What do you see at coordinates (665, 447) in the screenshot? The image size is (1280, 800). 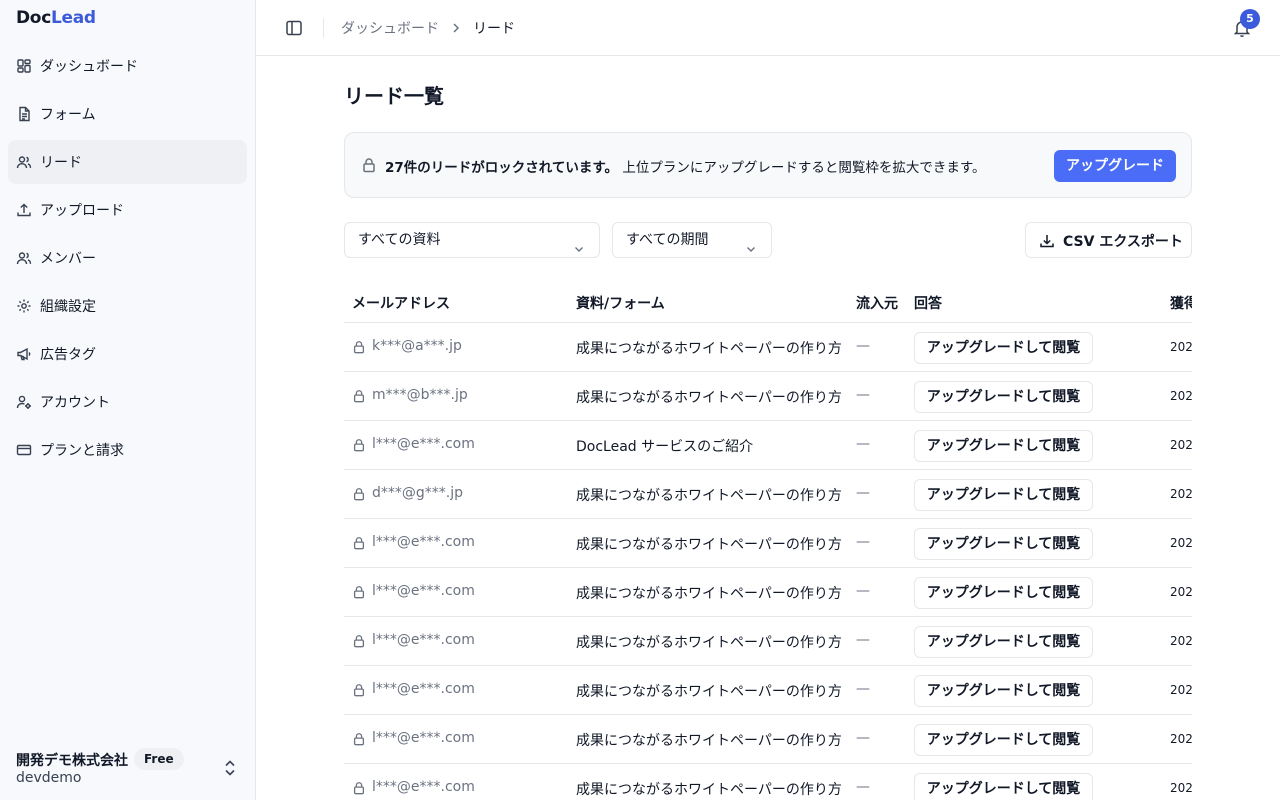 I see `lead-doc: DocLead サービスのご紹介` at bounding box center [665, 447].